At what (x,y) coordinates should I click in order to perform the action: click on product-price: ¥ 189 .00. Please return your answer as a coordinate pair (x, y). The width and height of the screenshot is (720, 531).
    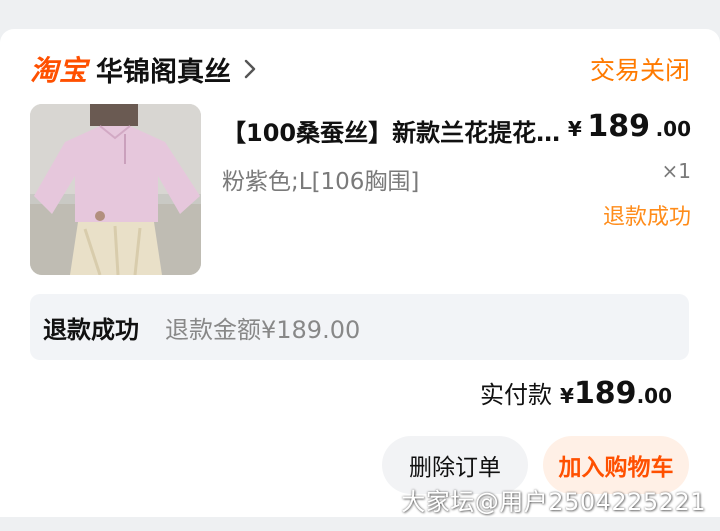
    Looking at the image, I should click on (629, 126).